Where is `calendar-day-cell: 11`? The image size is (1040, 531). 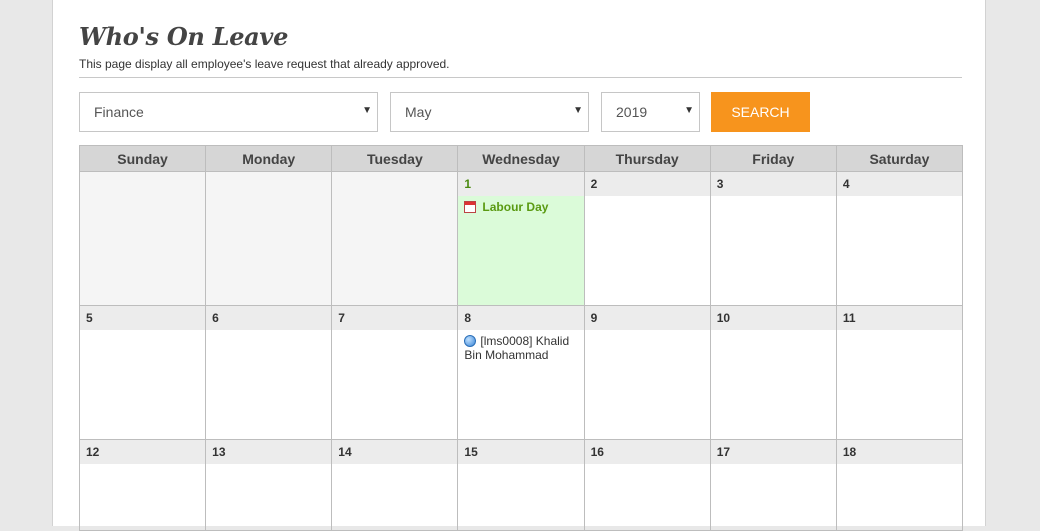
calendar-day-cell: 11 is located at coordinates (899, 372).